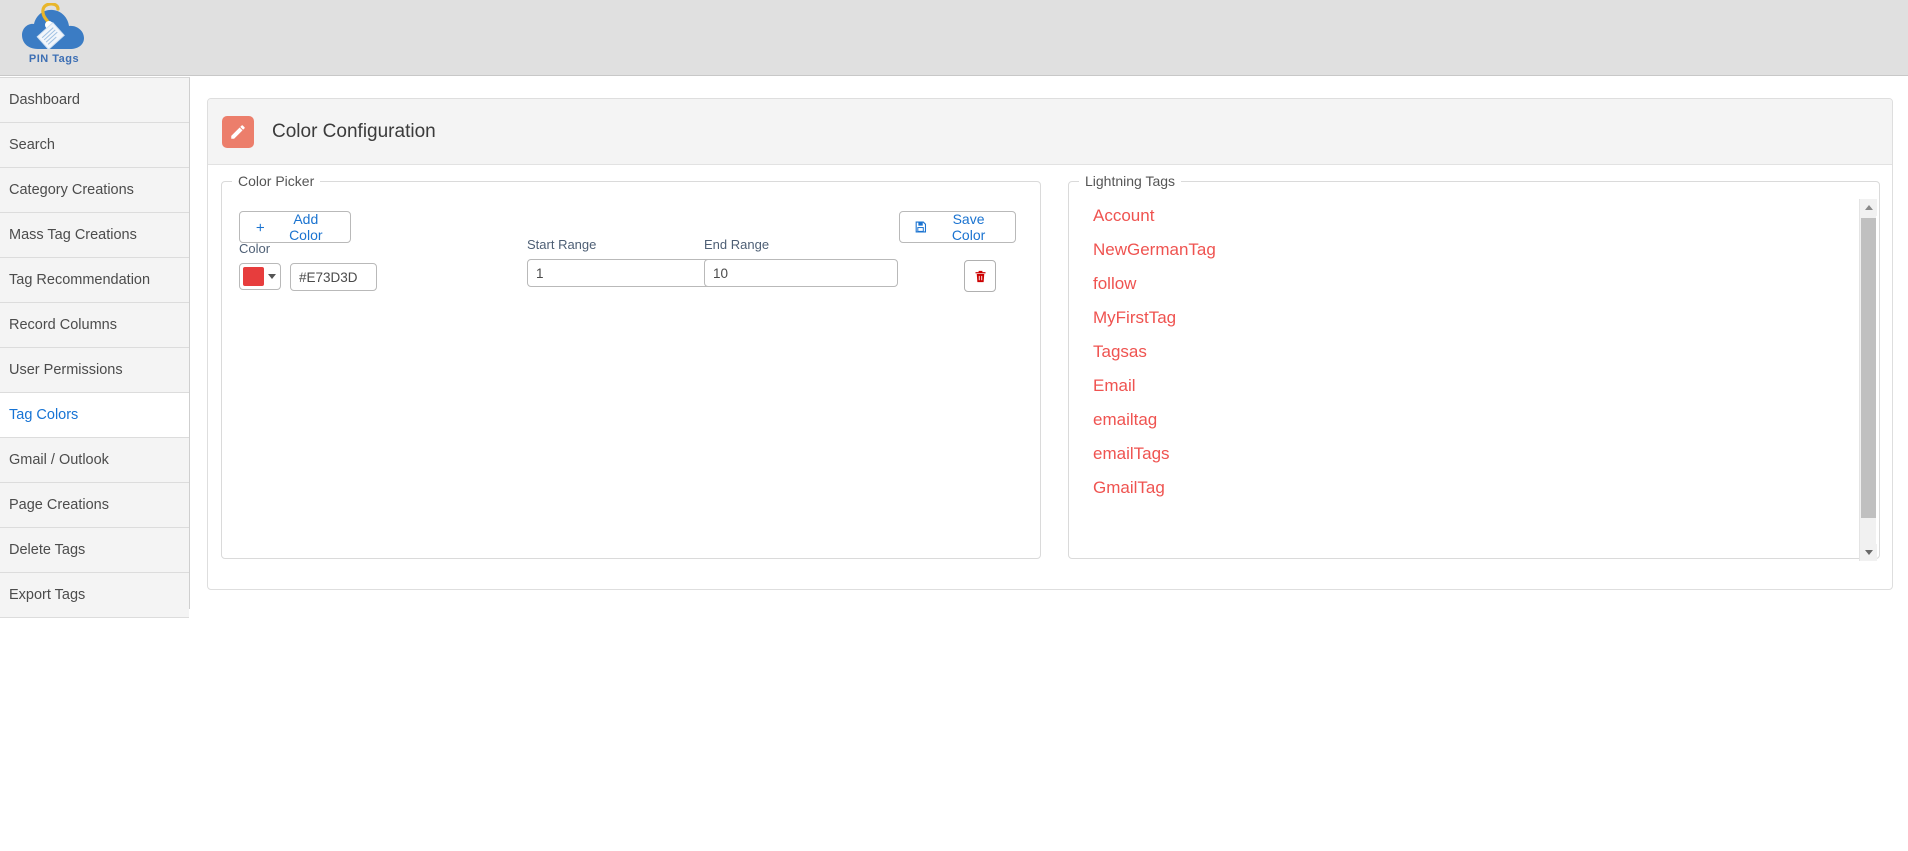 Image resolution: width=1908 pixels, height=851 pixels. Describe the element at coordinates (94, 145) in the screenshot. I see `sidebar-item-search: Search` at that location.